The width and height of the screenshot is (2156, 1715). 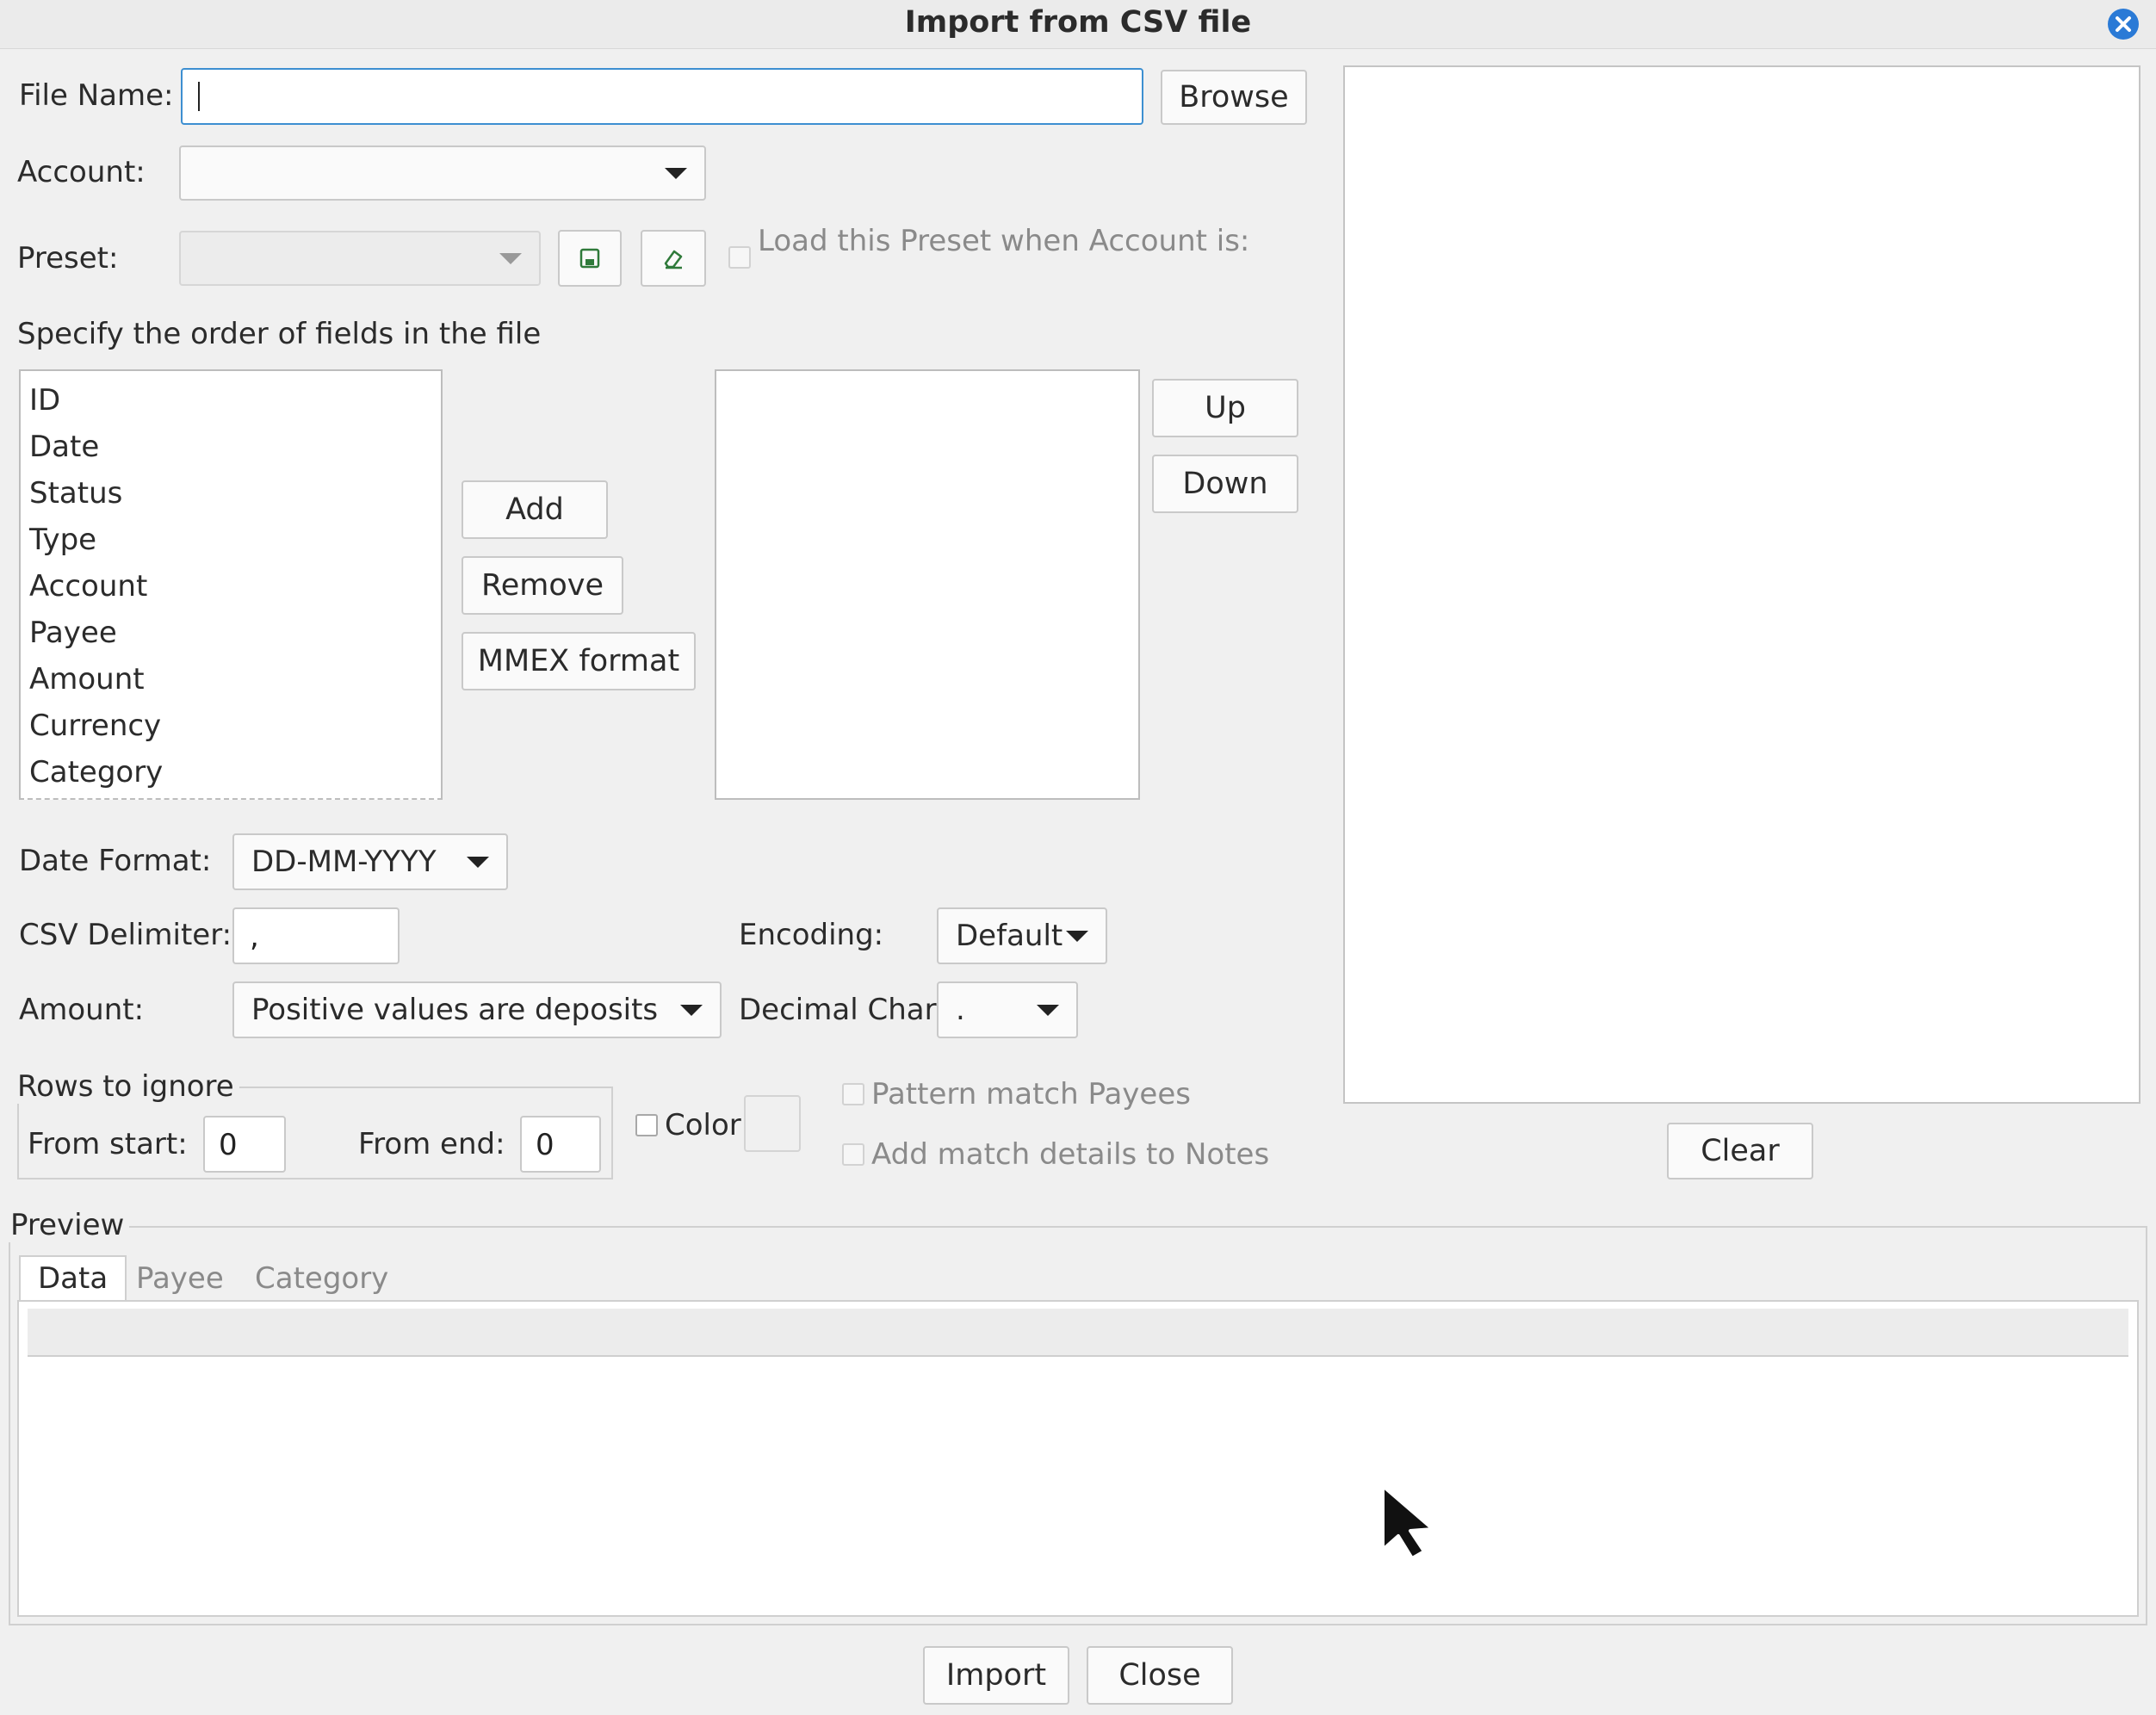 I want to click on clear-log-button: Clear, so click(x=1740, y=1151).